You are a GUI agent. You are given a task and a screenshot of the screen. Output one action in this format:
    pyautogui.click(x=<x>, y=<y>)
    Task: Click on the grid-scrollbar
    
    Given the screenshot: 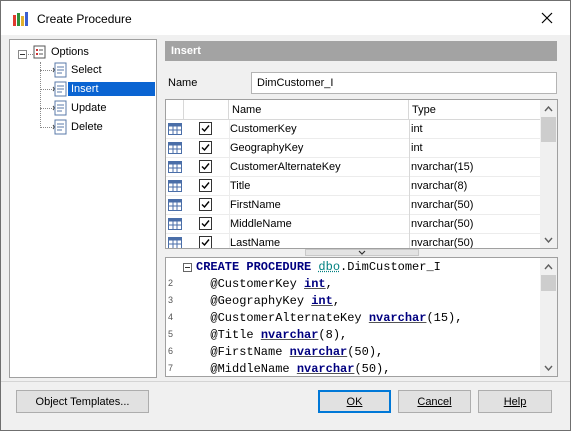 What is the action you would take?
    pyautogui.click(x=548, y=174)
    